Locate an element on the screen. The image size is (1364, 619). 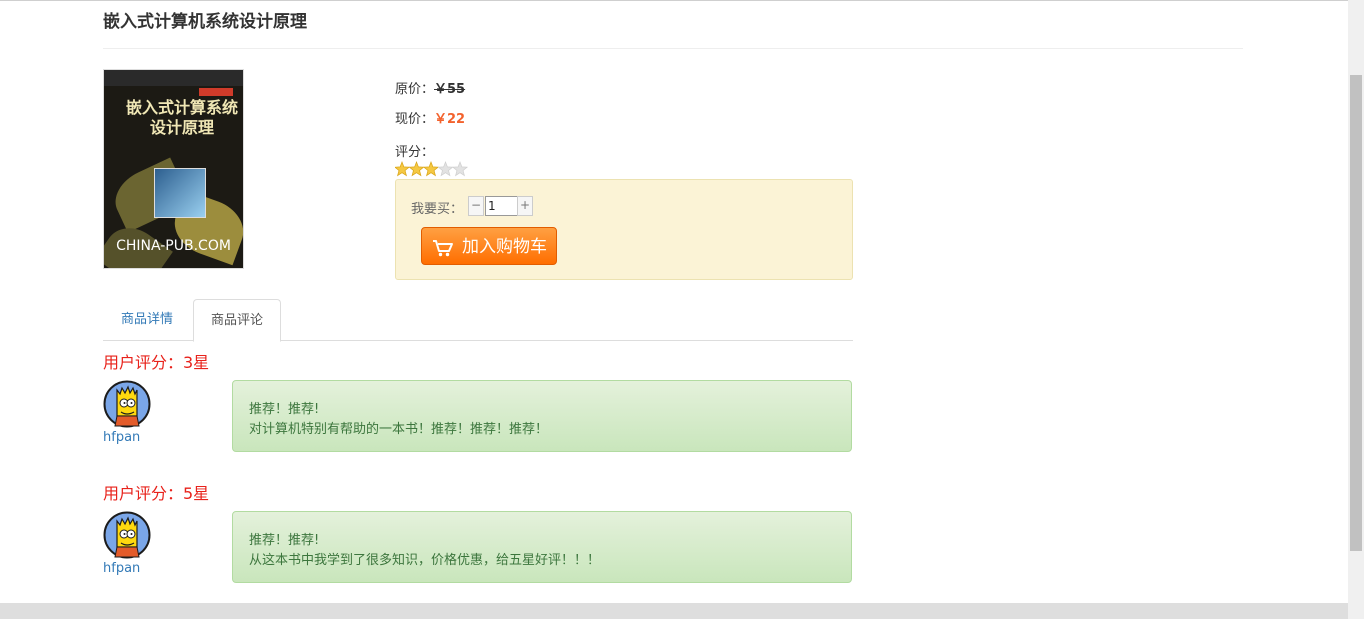
scrollbar-thumb is located at coordinates (1356, 313).